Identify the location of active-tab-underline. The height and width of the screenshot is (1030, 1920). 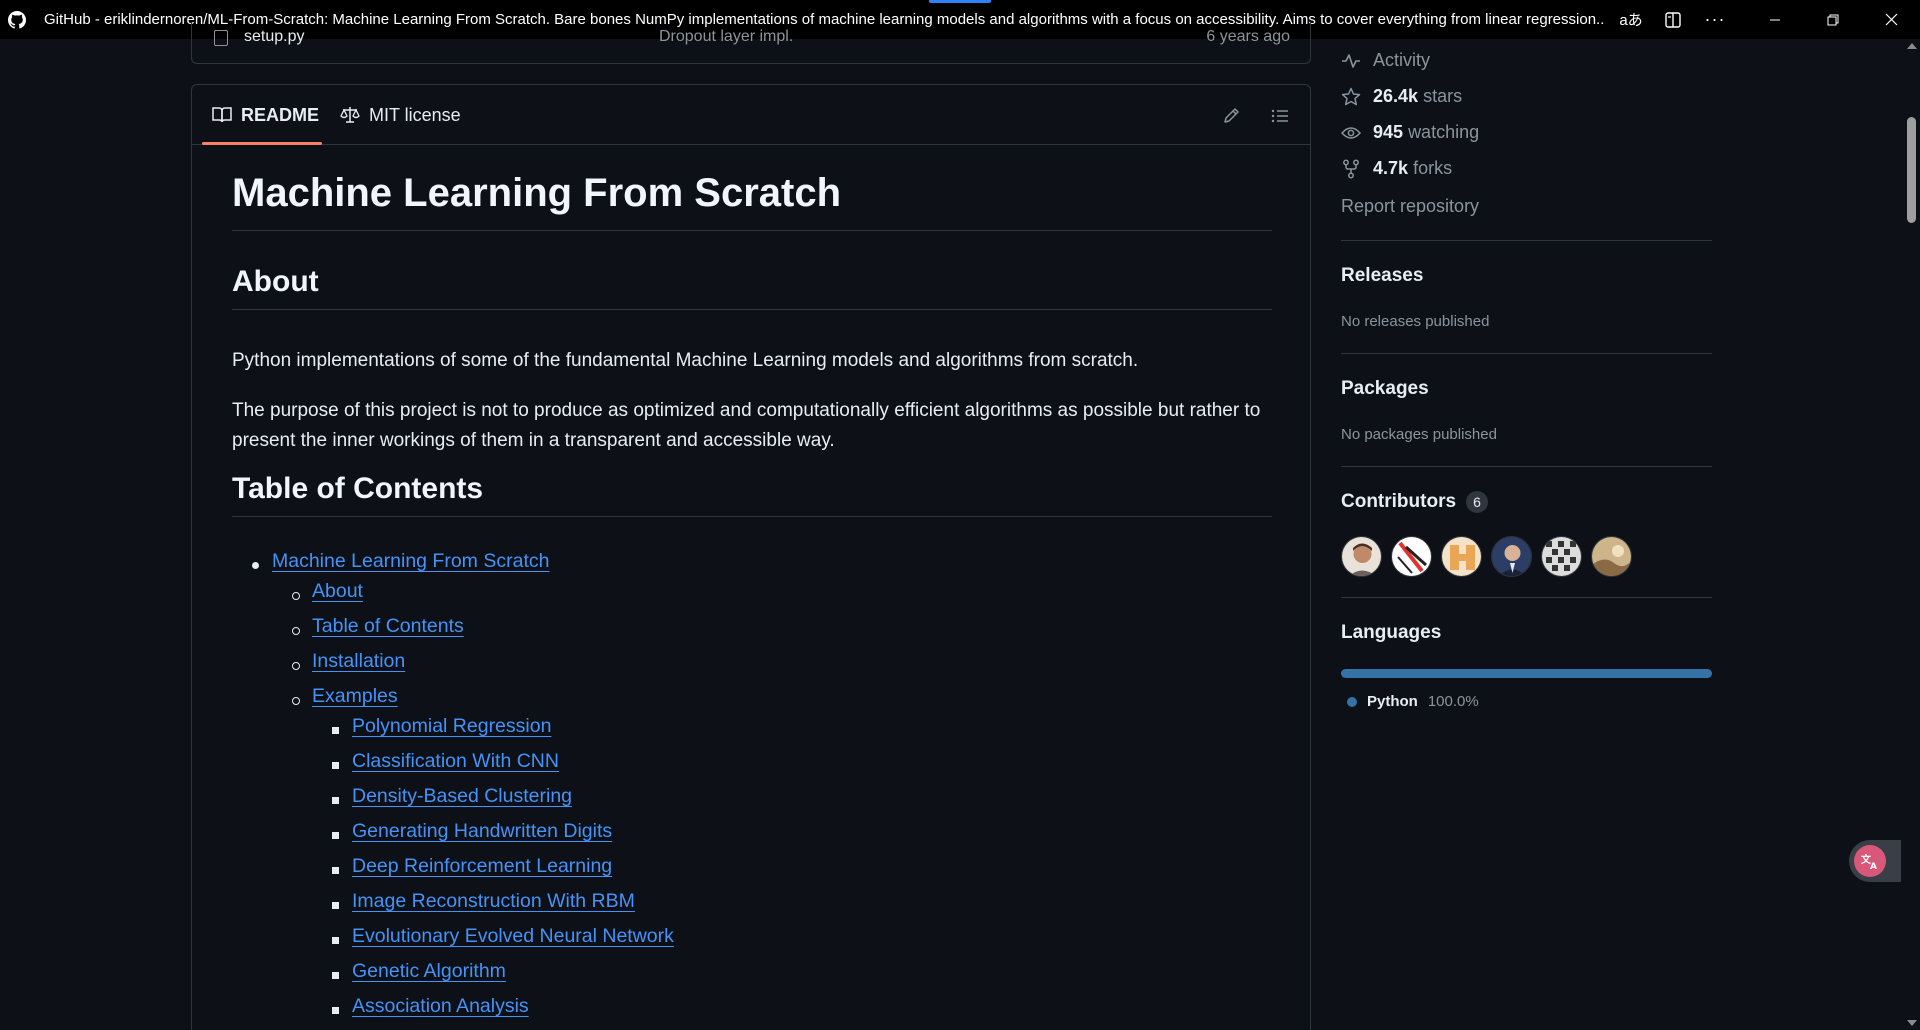
(262, 143).